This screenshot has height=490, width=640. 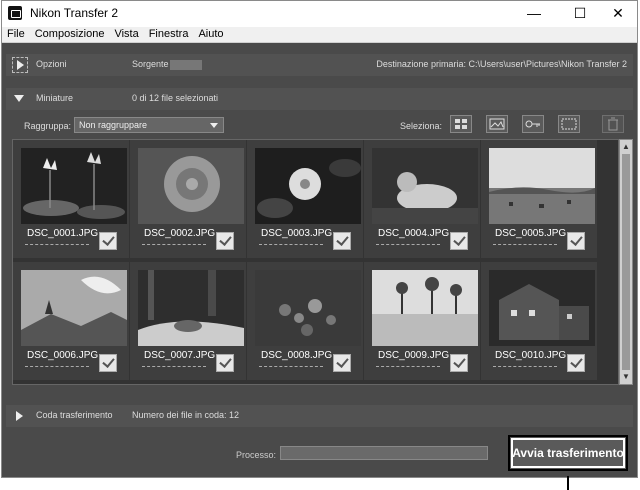 What do you see at coordinates (74, 308) in the screenshot?
I see `photo-mountain-sky` at bounding box center [74, 308].